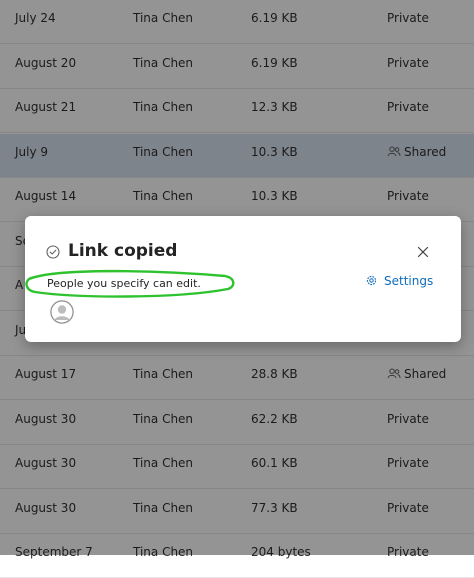 The height and width of the screenshot is (578, 474). What do you see at coordinates (423, 252) in the screenshot?
I see `close-icon` at bounding box center [423, 252].